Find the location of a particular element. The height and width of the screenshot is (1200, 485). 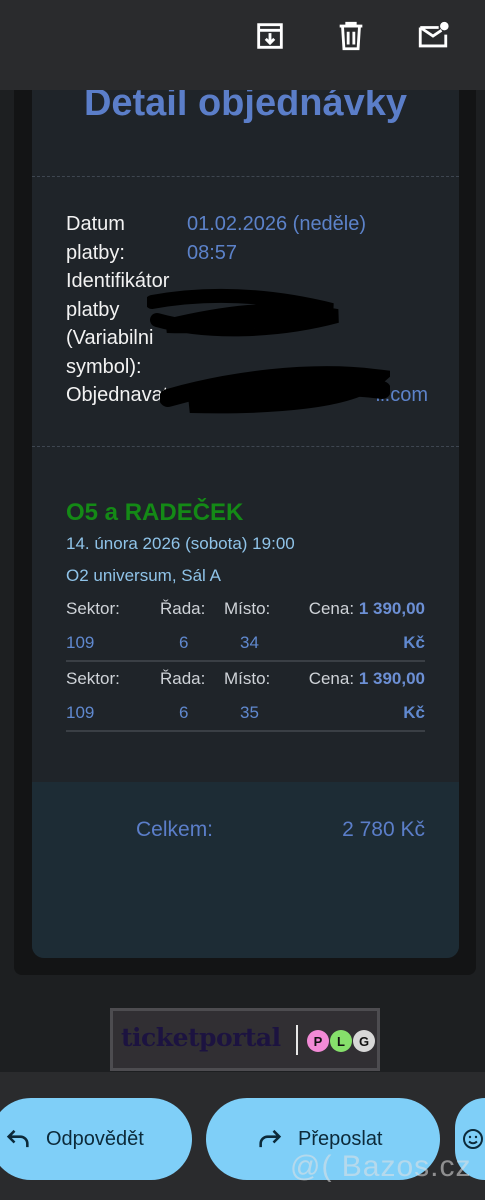

ticket-seat: 35 is located at coordinates (249, 712).